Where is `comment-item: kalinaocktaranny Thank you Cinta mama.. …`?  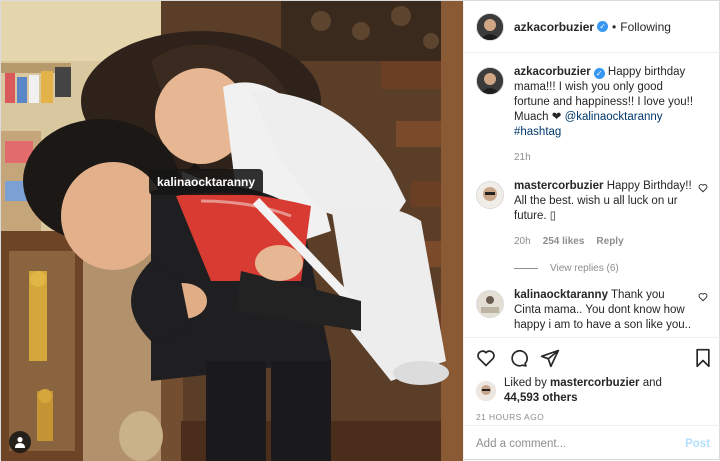 comment-item: kalinaocktaranny Thank you Cinta mama.. … is located at coordinates (592, 303).